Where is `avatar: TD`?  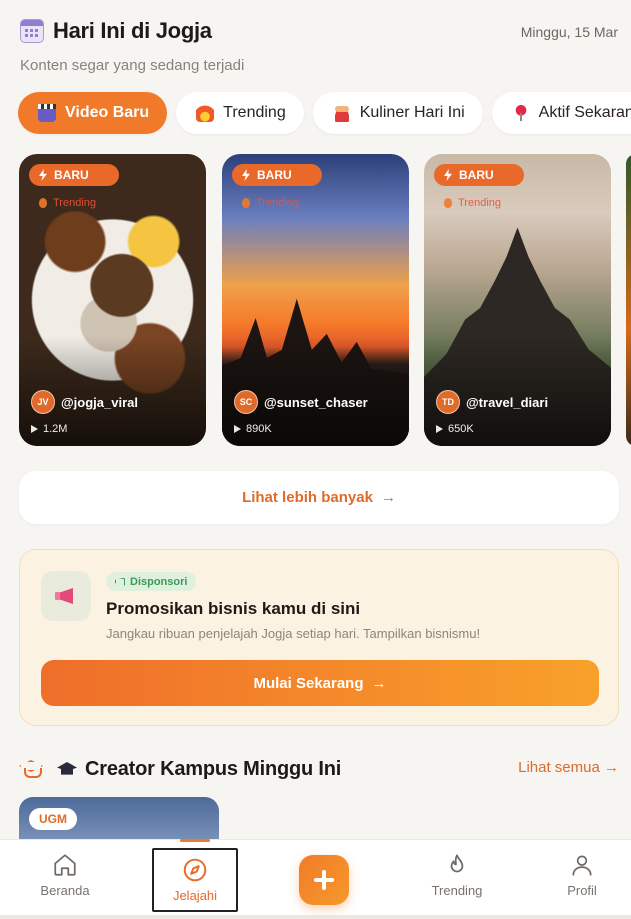
avatar: TD is located at coordinates (448, 402).